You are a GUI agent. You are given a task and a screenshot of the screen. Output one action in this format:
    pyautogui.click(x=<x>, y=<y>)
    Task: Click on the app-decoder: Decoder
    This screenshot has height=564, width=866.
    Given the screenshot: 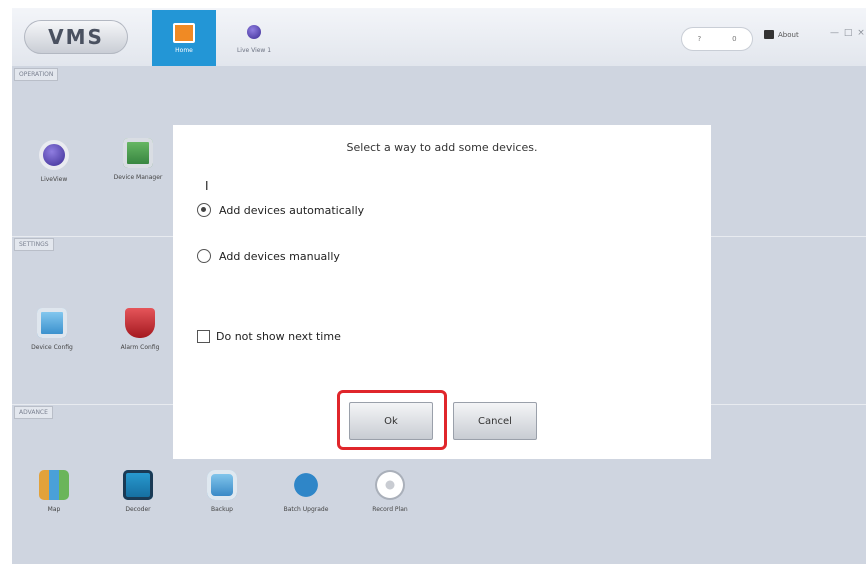 What is the action you would take?
    pyautogui.click(x=138, y=491)
    